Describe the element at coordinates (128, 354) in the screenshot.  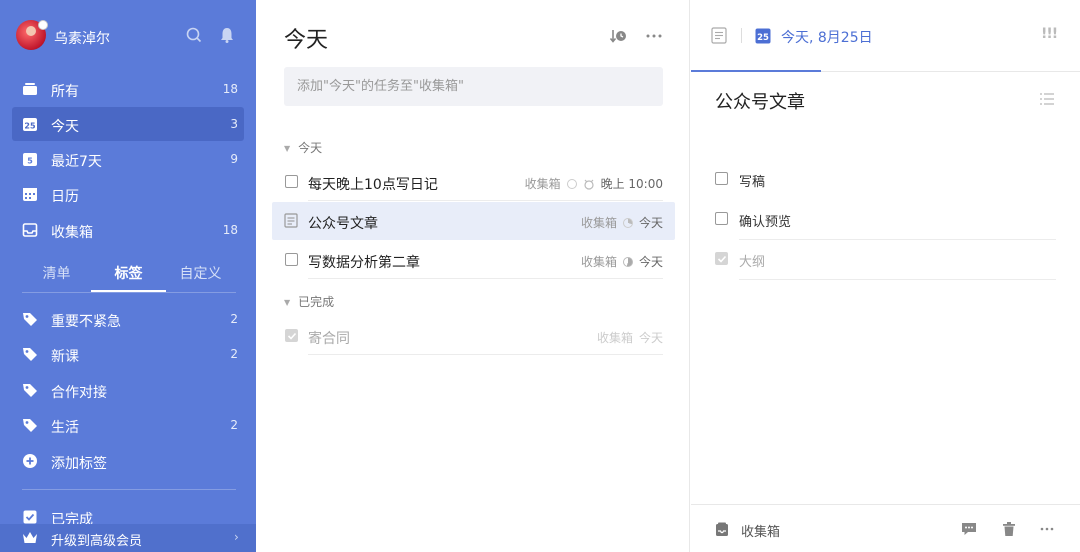
I see `sidebar-item-tag-newcourse: 新课 2` at that location.